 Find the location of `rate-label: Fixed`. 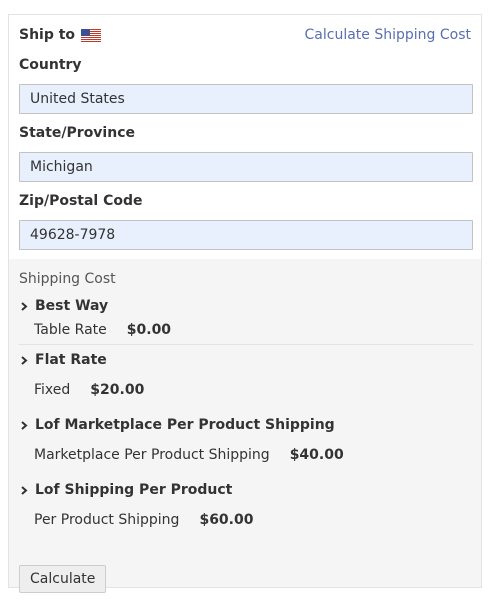

rate-label: Fixed is located at coordinates (52, 390).